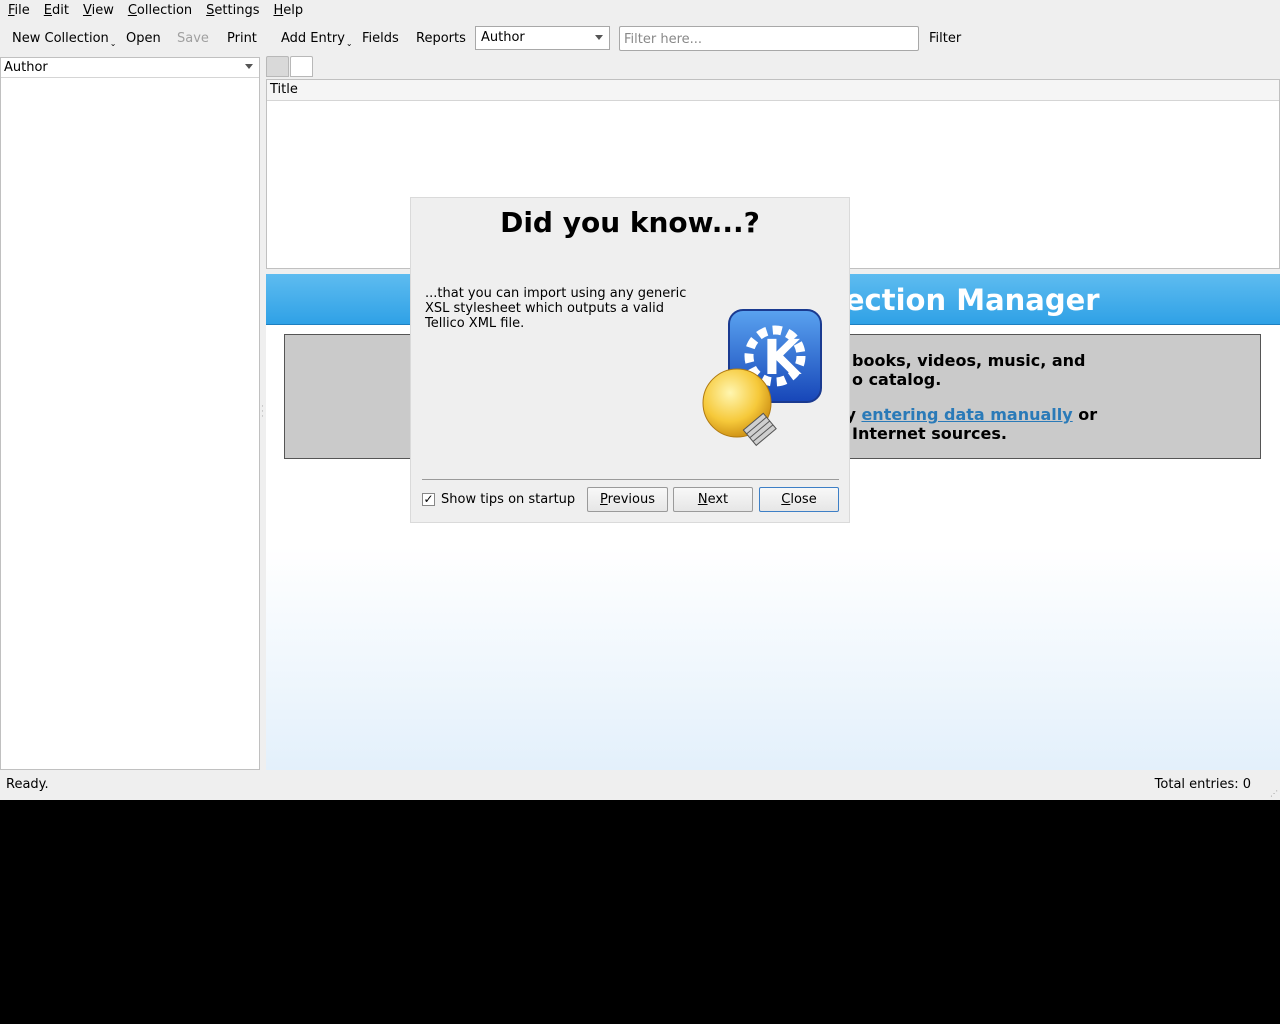  What do you see at coordinates (56, 11) in the screenshot?
I see `menu-edit: Edit` at bounding box center [56, 11].